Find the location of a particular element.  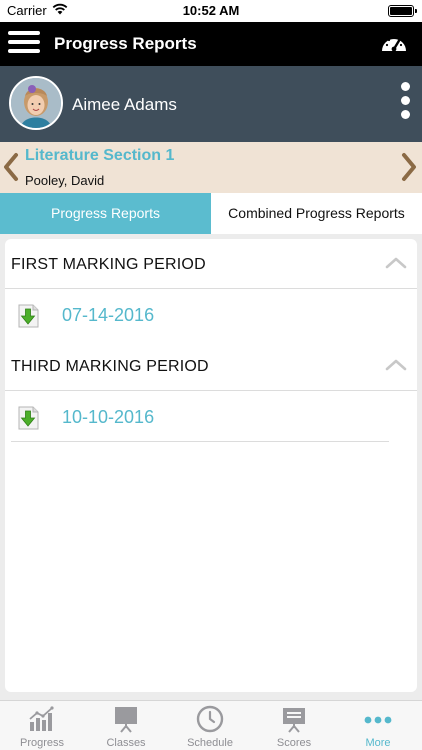

more-options-icon is located at coordinates (405, 104).